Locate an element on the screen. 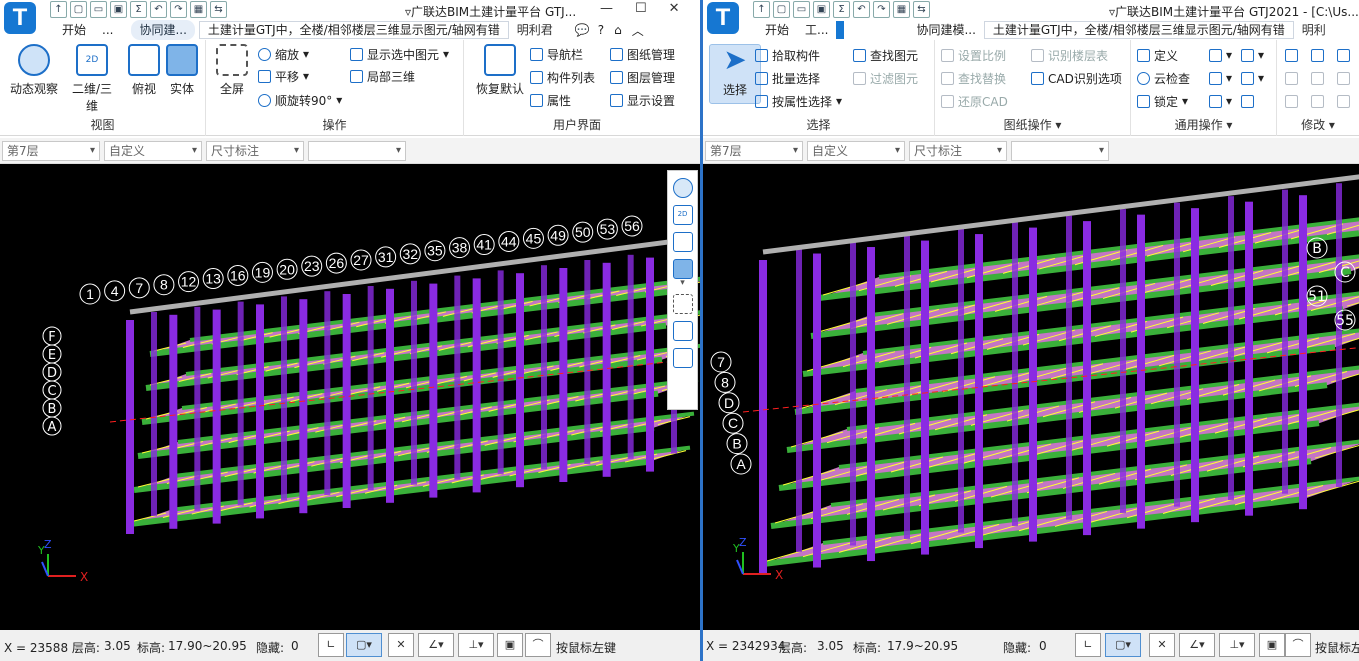 The image size is (1359, 661). trim-button is located at coordinates (1317, 101).